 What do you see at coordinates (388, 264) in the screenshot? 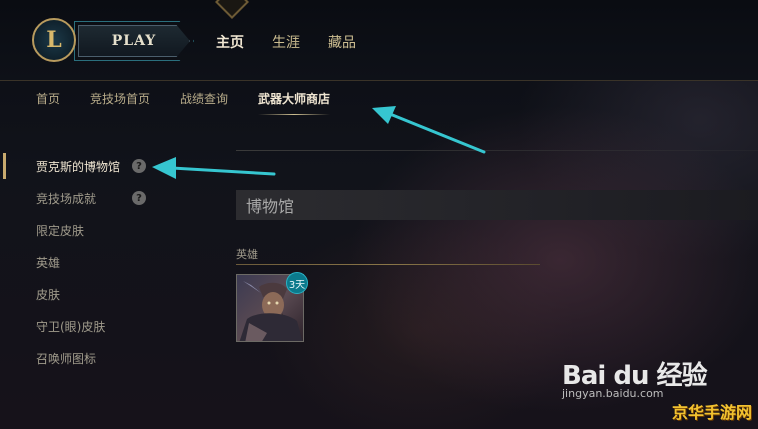
I see `category-divider` at bounding box center [388, 264].